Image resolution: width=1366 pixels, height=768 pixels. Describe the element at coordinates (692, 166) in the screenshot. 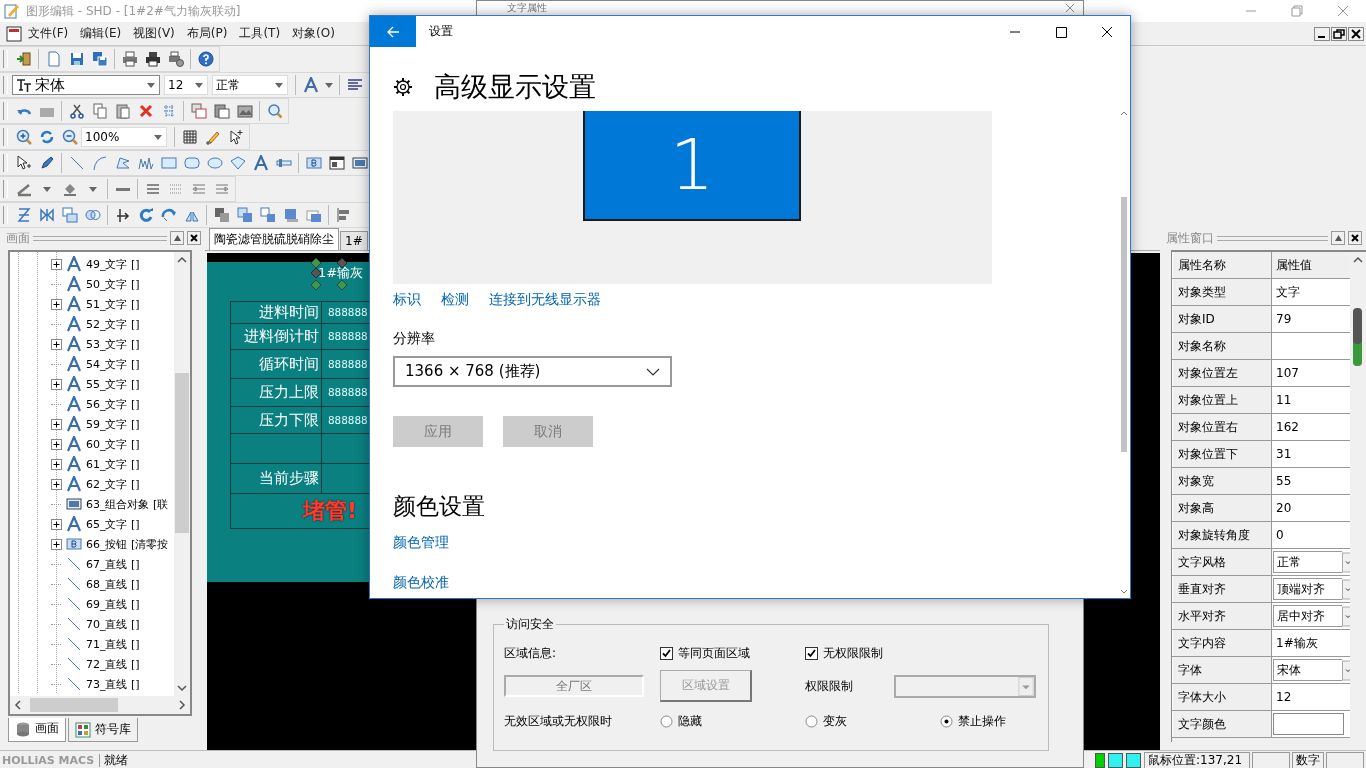

I see `display-tile: 1` at that location.